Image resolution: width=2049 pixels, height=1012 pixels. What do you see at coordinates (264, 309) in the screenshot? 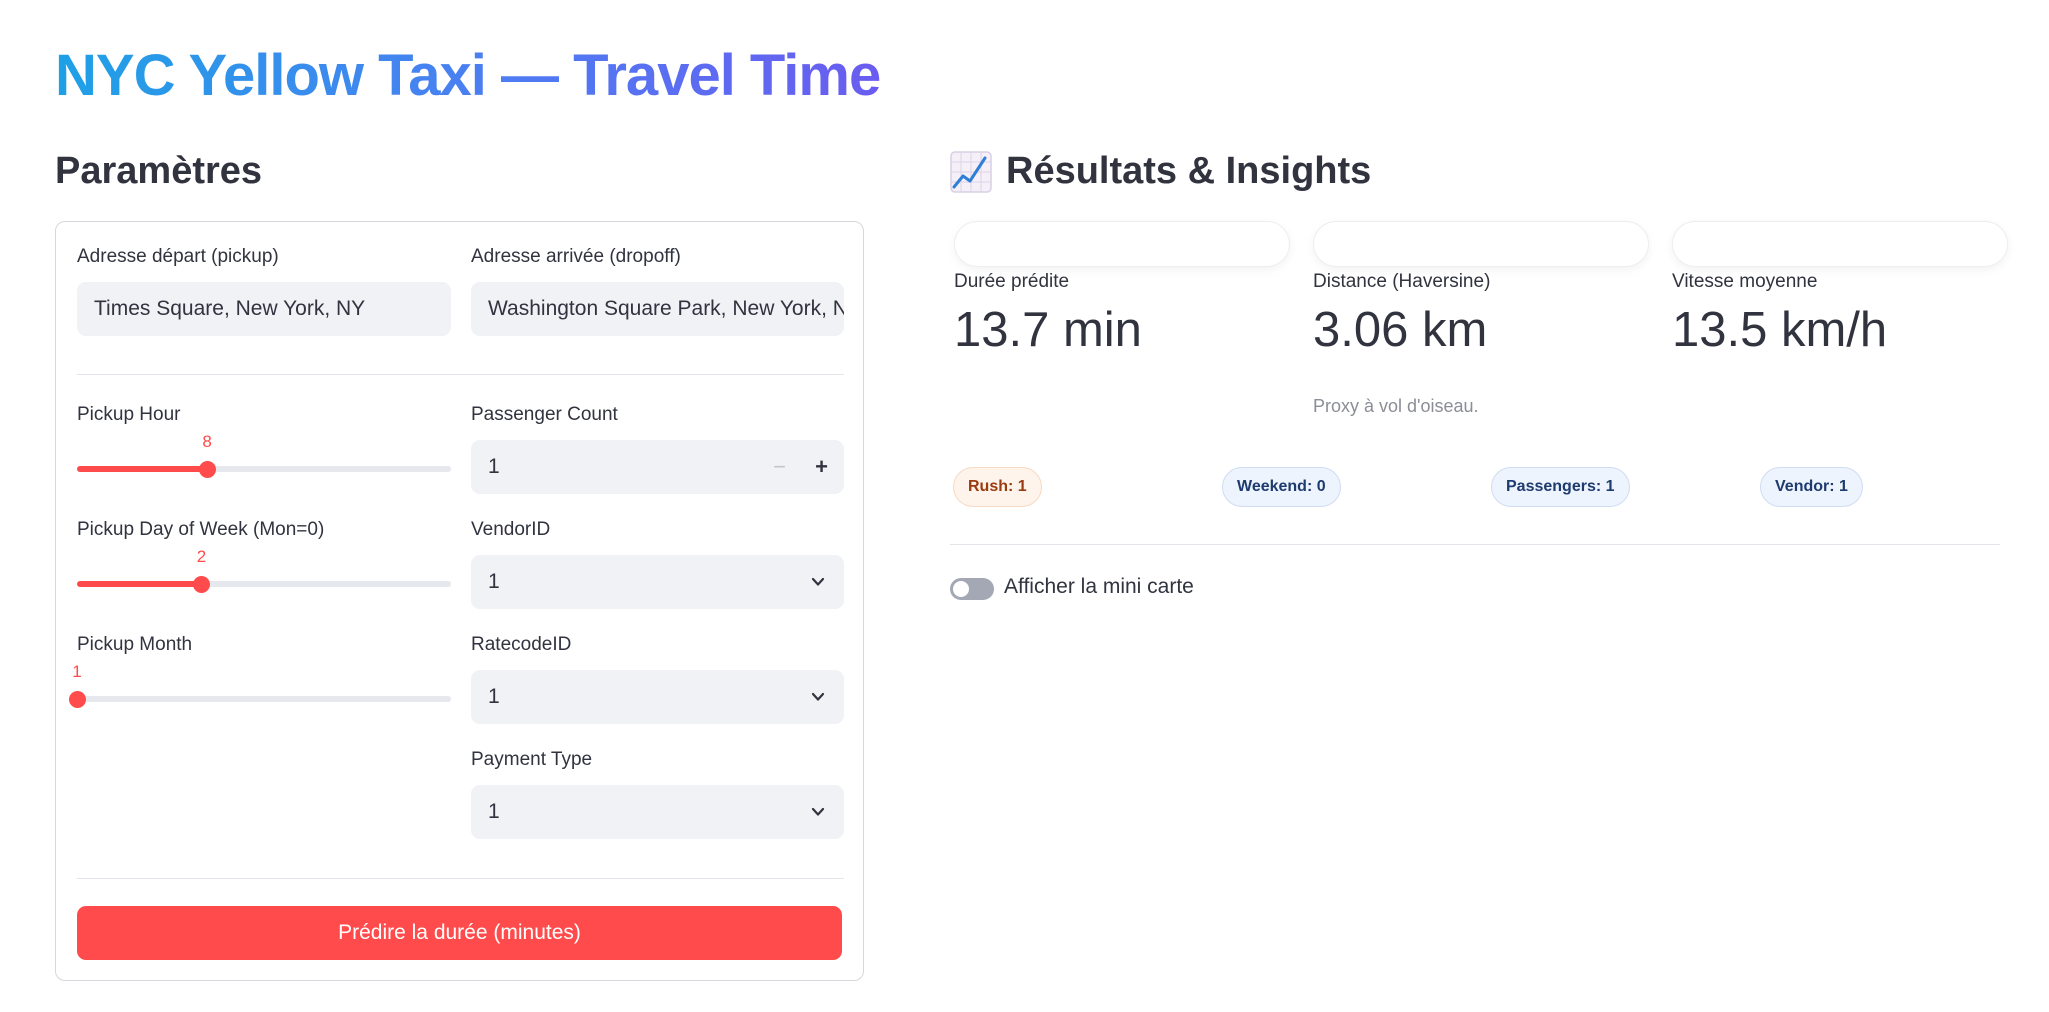
I see `pickup-address-input: Times Square, New York, NY` at bounding box center [264, 309].